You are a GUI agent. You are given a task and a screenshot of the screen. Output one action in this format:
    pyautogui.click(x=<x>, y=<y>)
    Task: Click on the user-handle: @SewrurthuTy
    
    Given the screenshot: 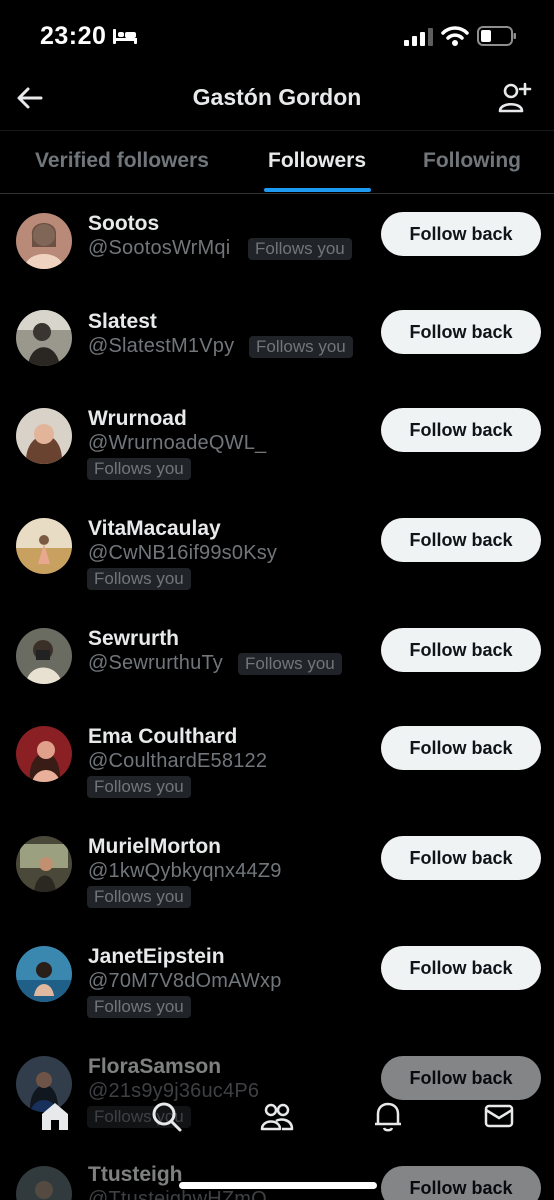 What is the action you would take?
    pyautogui.click(x=155, y=663)
    